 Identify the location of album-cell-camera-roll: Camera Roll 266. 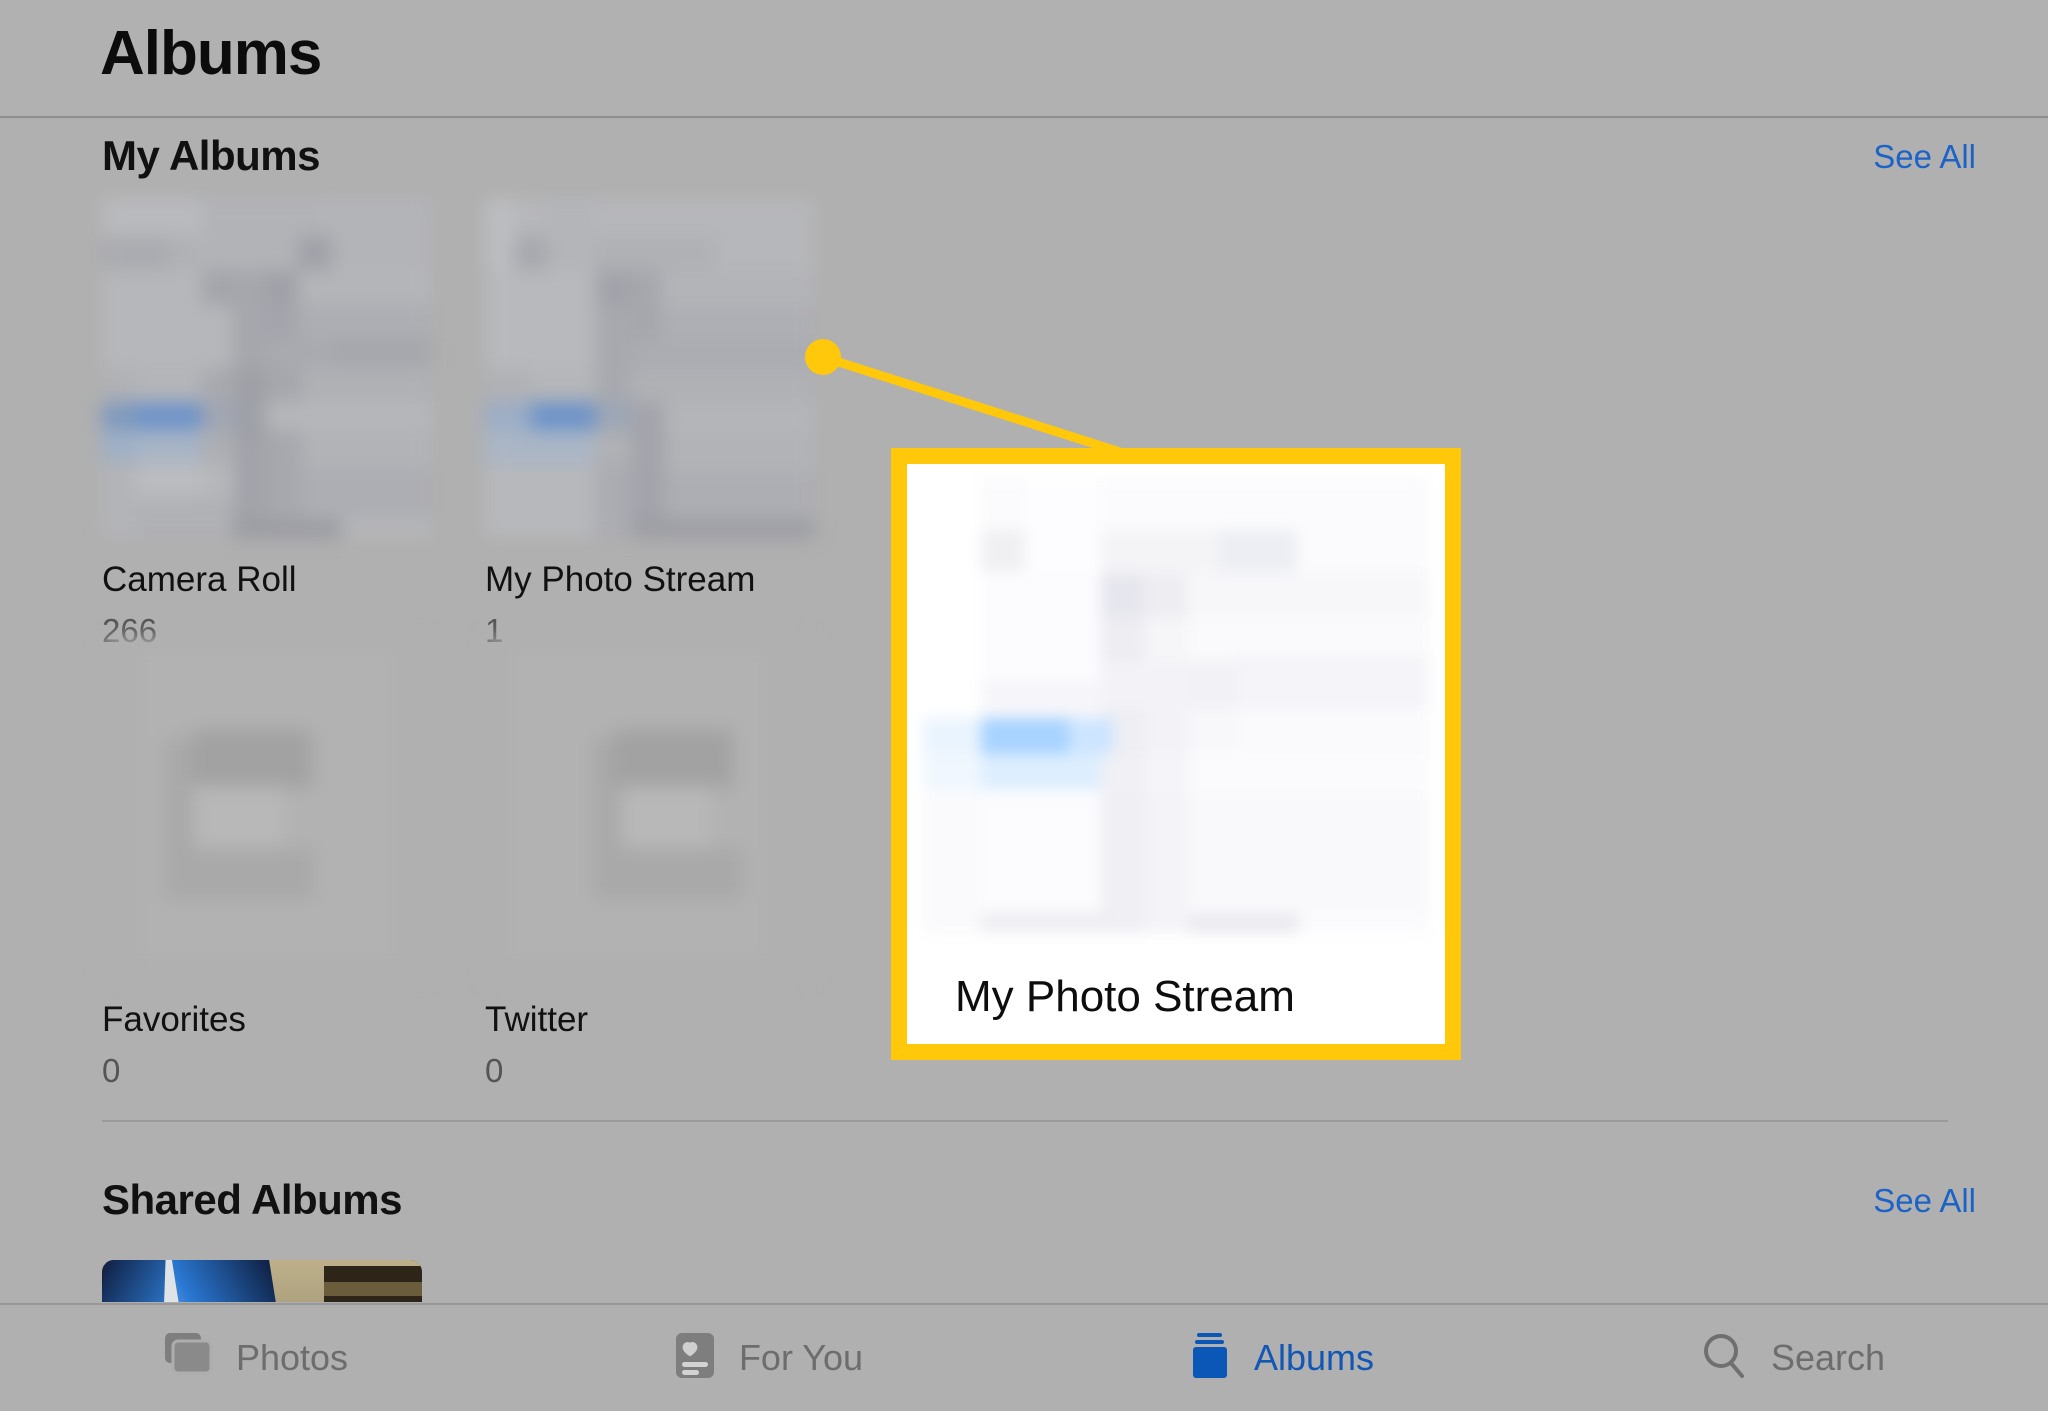
(267, 424).